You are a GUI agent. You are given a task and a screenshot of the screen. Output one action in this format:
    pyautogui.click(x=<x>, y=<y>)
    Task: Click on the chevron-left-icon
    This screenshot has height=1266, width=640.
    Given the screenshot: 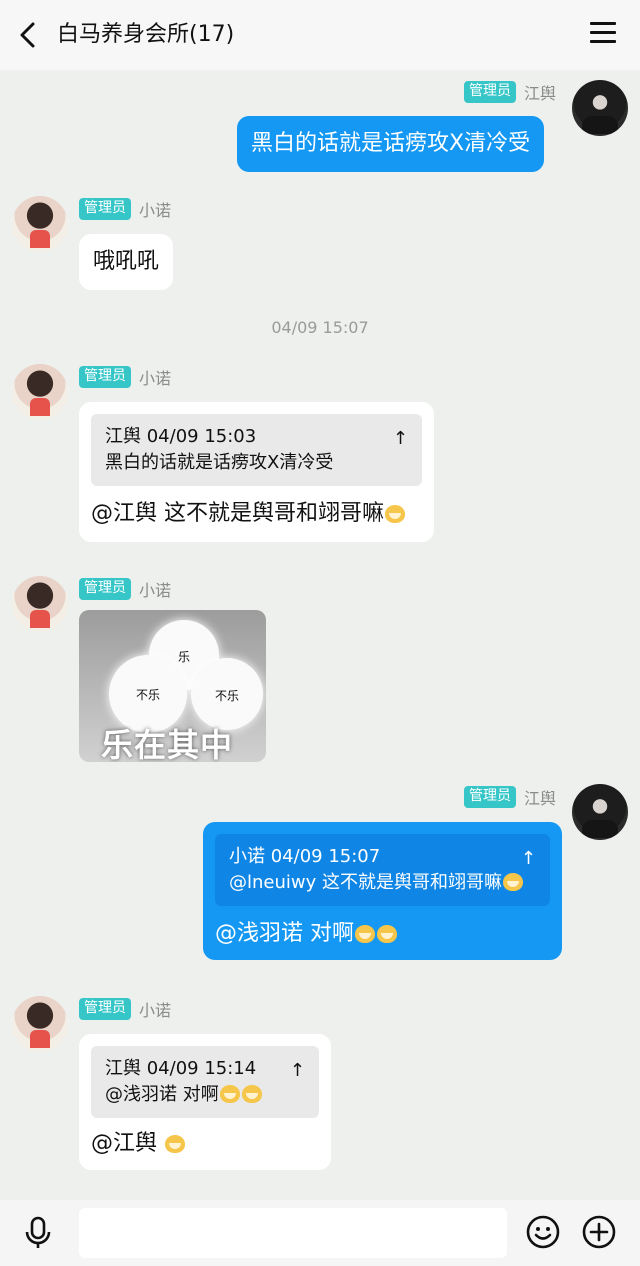 What is the action you would take?
    pyautogui.click(x=28, y=35)
    